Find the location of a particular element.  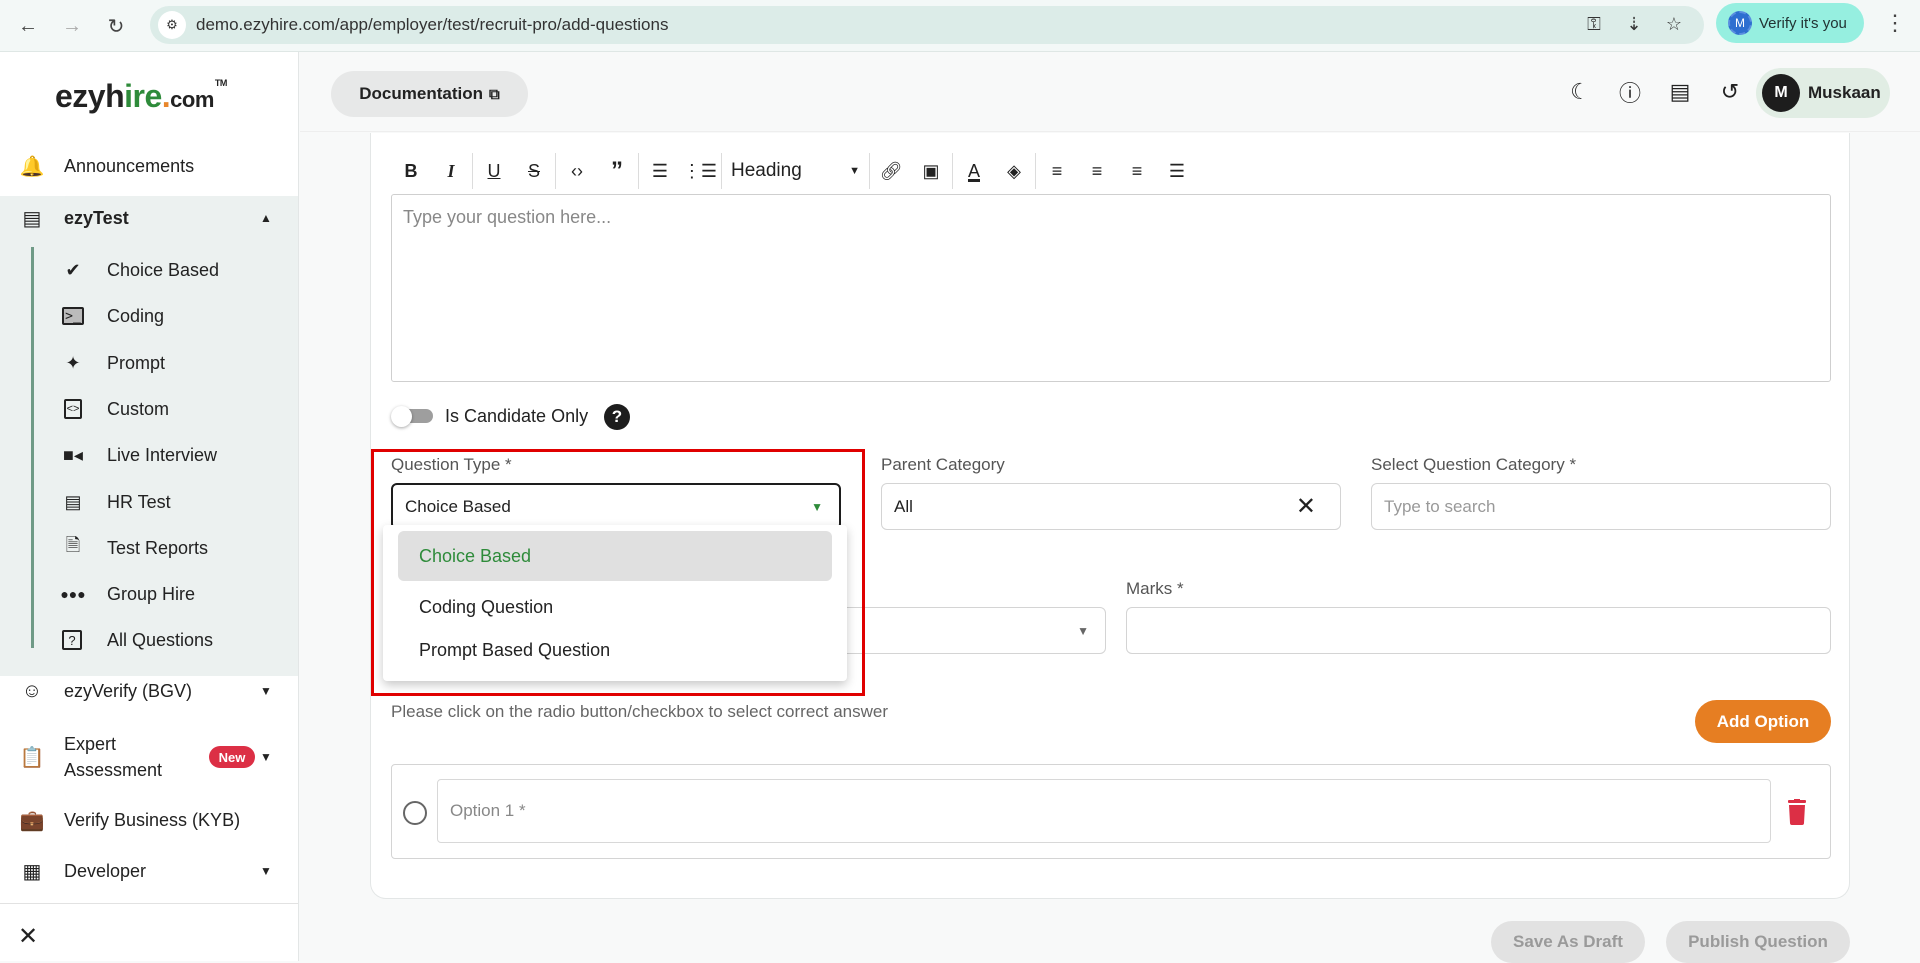

dark-mode-moon-icon: ☾ is located at coordinates (1580, 92).